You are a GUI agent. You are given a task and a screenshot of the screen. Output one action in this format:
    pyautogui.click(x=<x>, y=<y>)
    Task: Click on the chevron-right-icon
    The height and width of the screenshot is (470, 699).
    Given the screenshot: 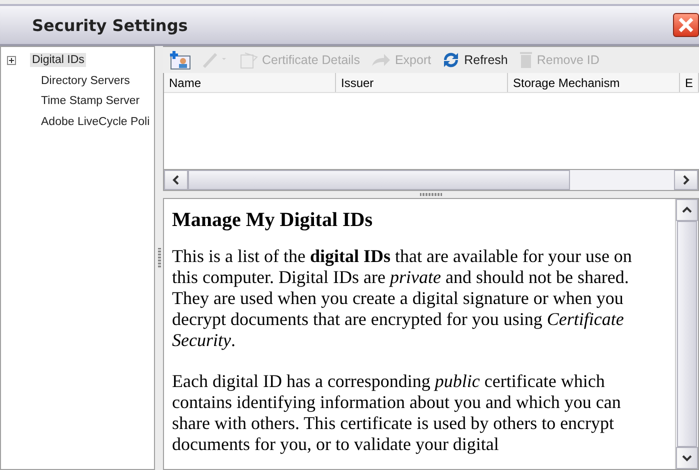 What is the action you would take?
    pyautogui.click(x=686, y=180)
    